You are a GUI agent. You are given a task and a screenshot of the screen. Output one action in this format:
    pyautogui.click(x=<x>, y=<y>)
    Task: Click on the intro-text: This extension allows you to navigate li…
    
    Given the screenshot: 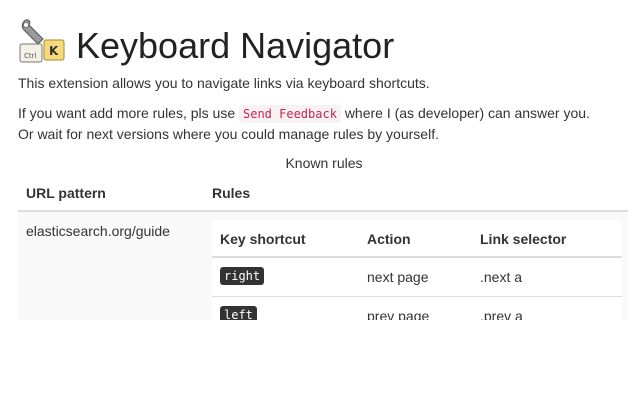 What is the action you would take?
    pyautogui.click(x=224, y=83)
    